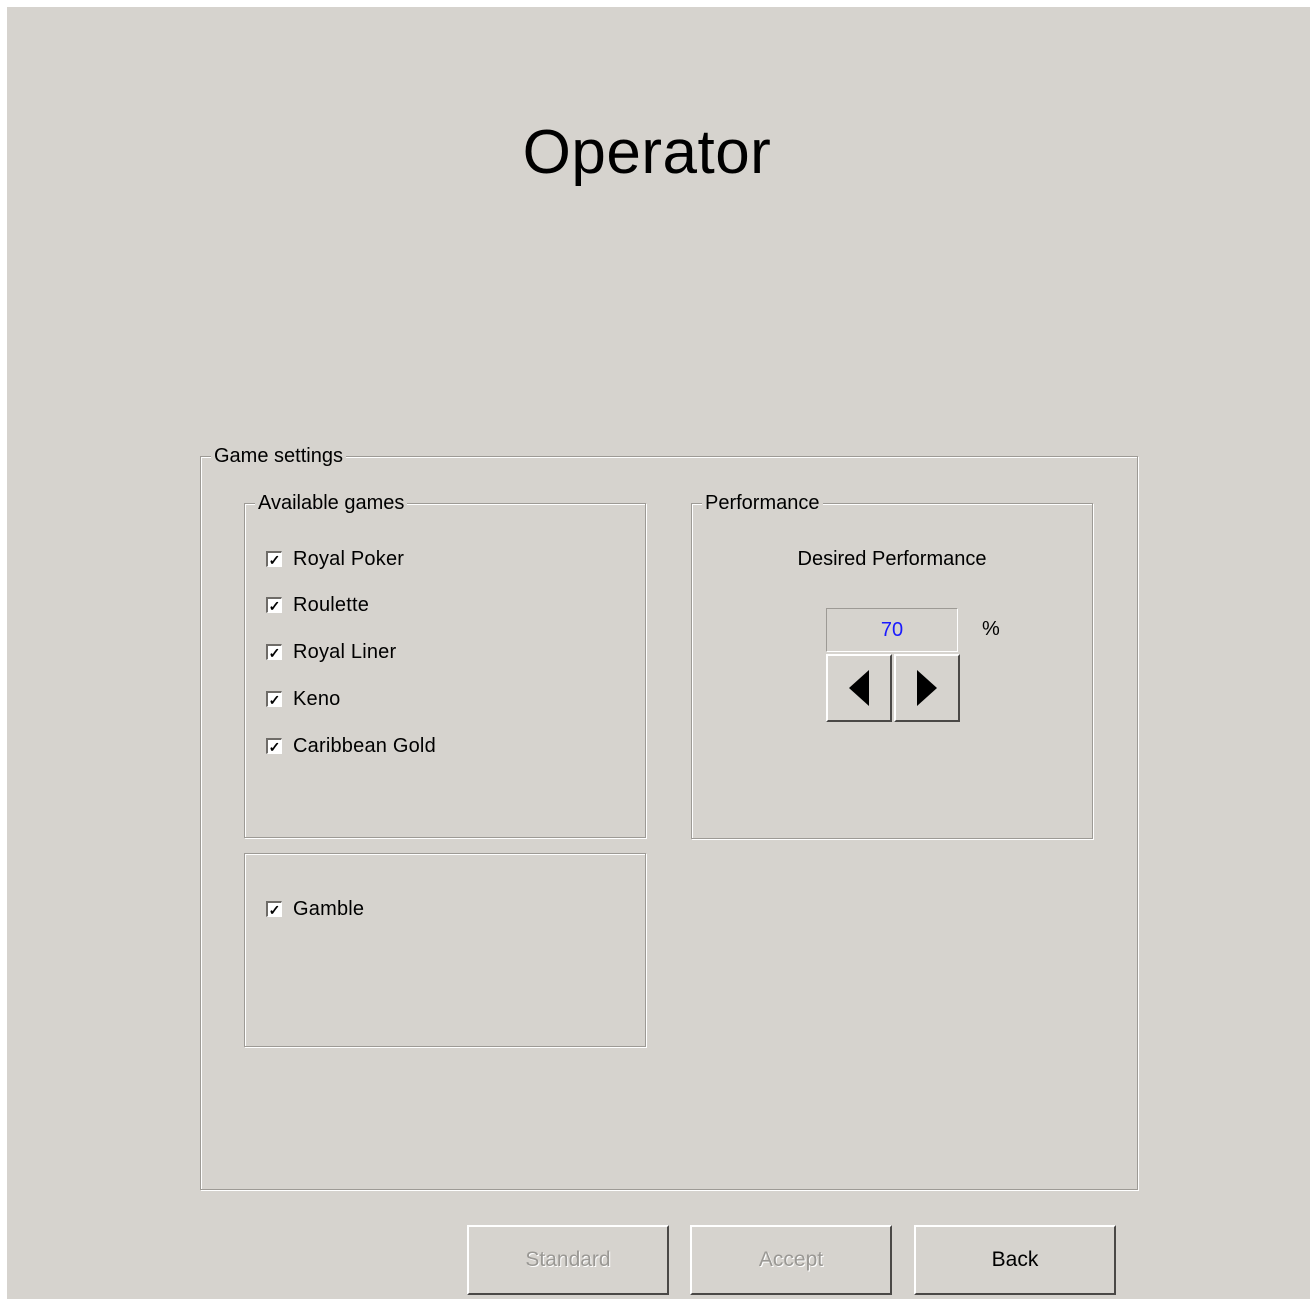  Describe the element at coordinates (568, 1260) in the screenshot. I see `standard-button: Standard` at that location.